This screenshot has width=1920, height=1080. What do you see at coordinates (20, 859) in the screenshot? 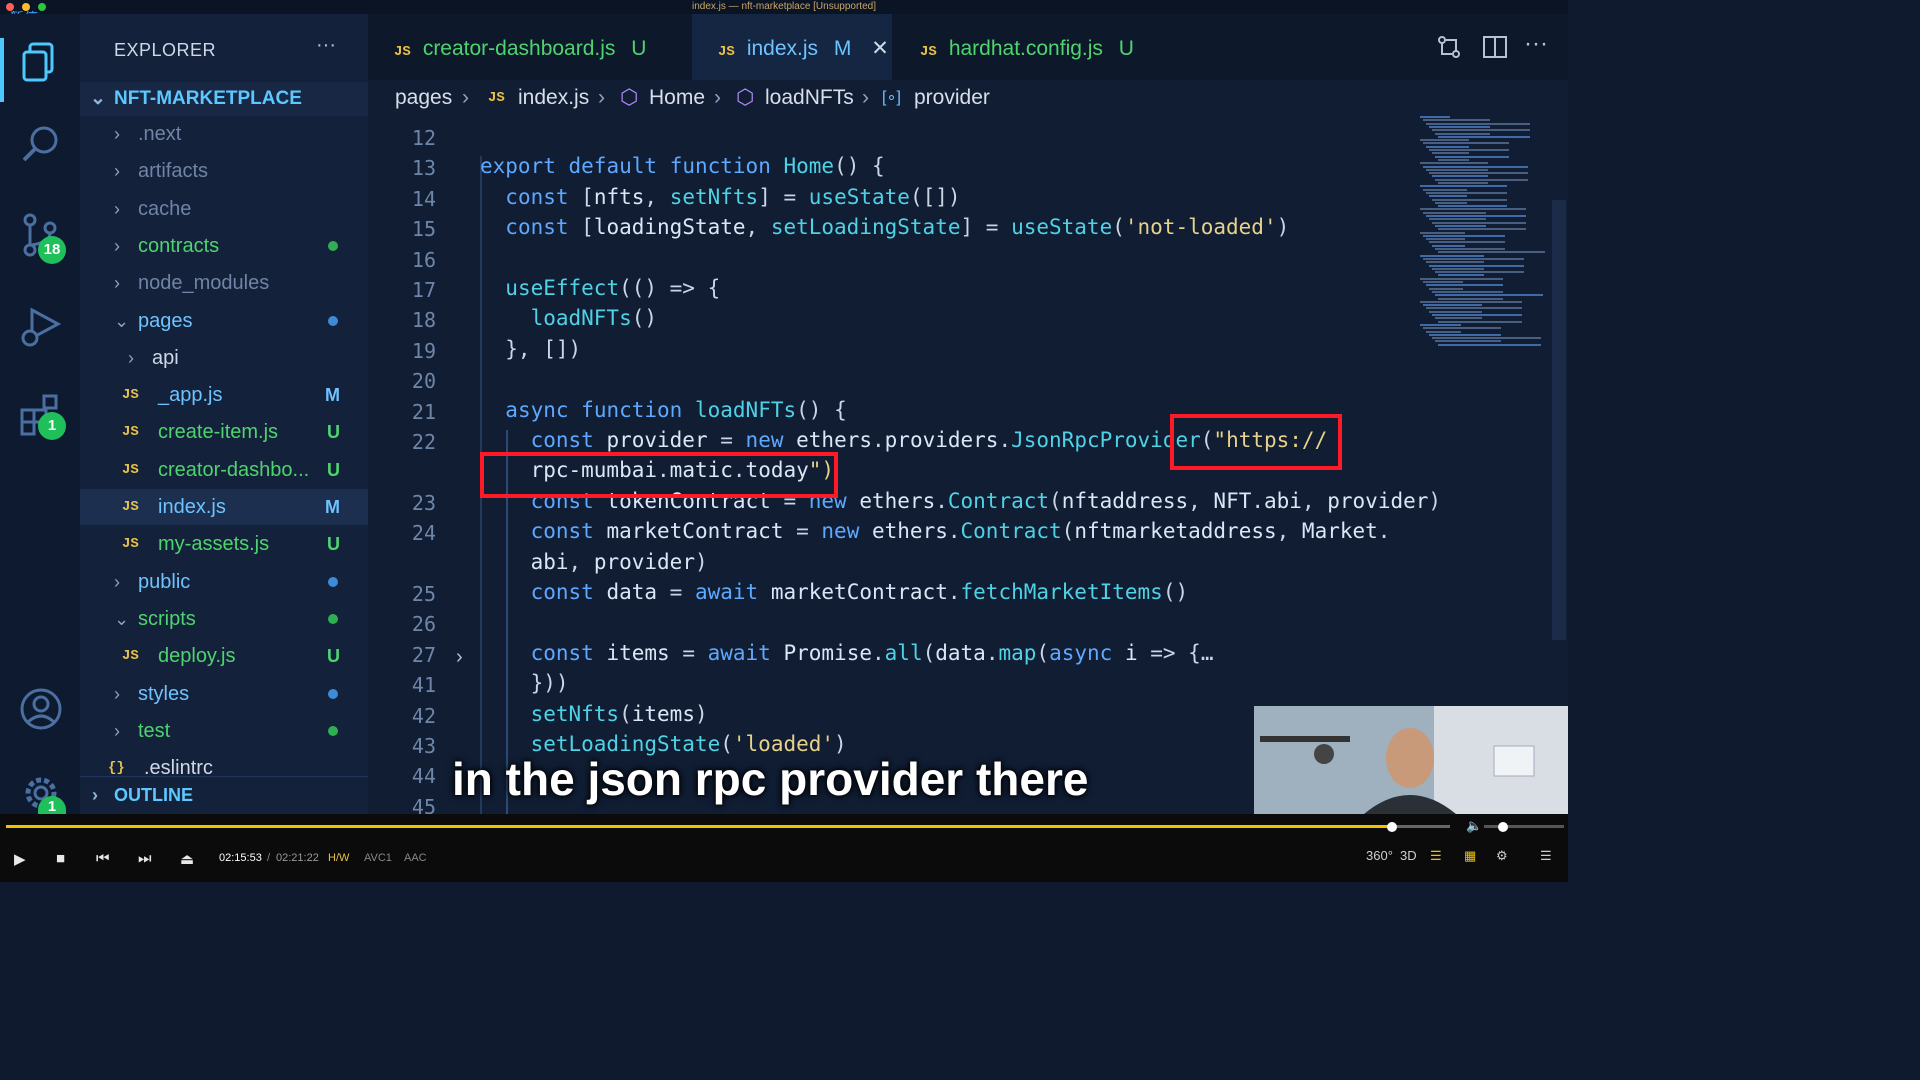
I see `play-icon: ▶` at bounding box center [20, 859].